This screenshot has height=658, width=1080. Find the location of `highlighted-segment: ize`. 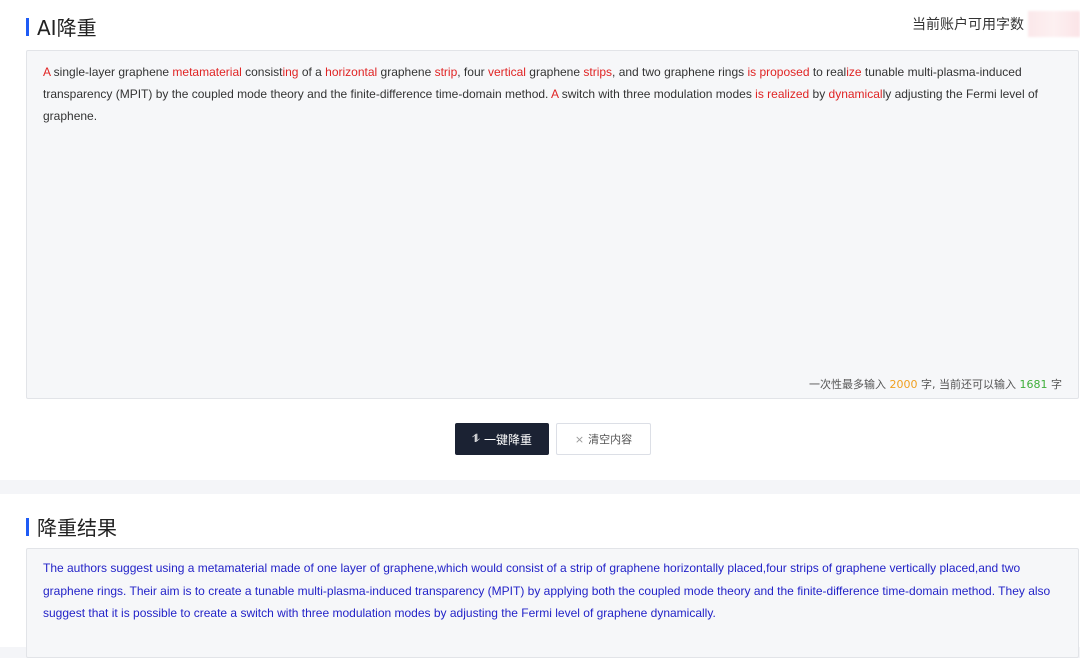

highlighted-segment: ize is located at coordinates (854, 72).